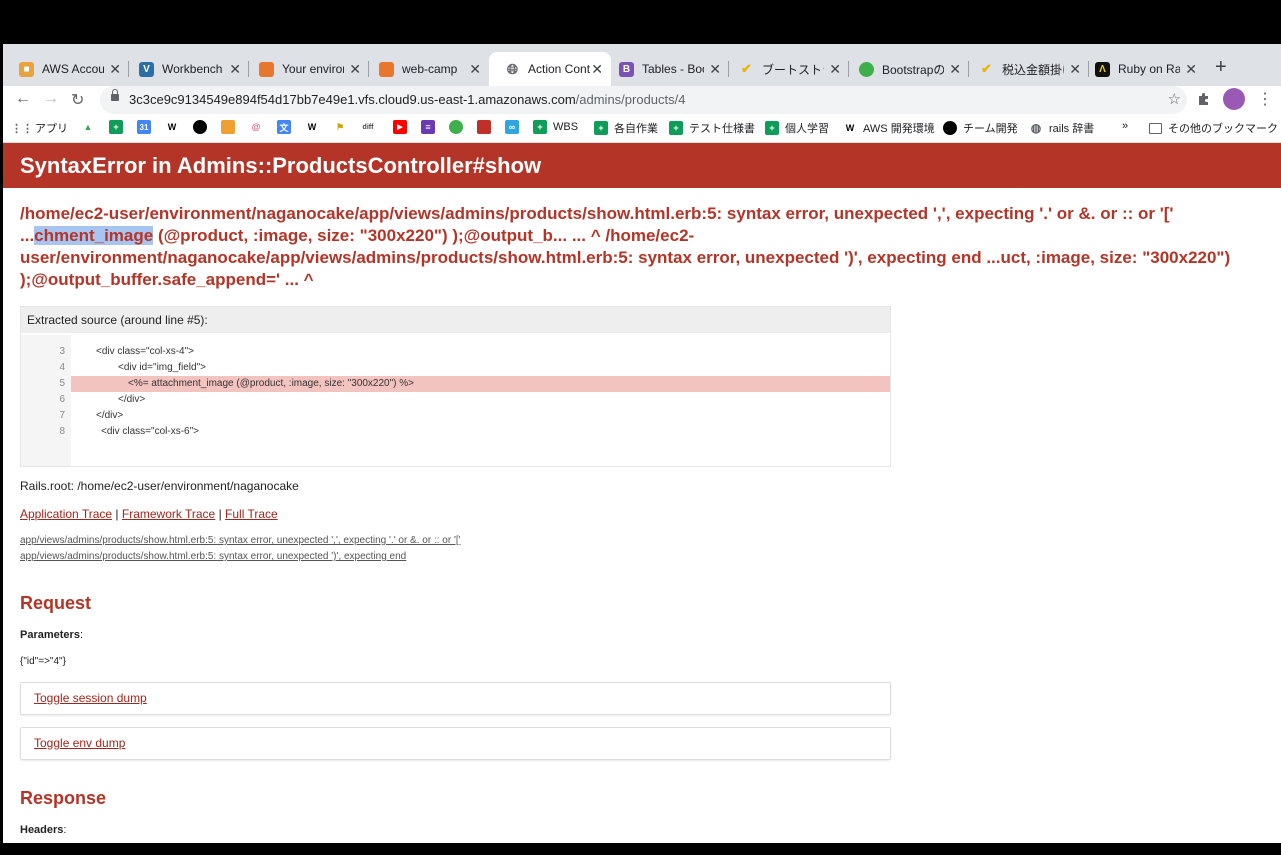  Describe the element at coordinates (484, 127) in the screenshot. I see `book-red-icon` at that location.